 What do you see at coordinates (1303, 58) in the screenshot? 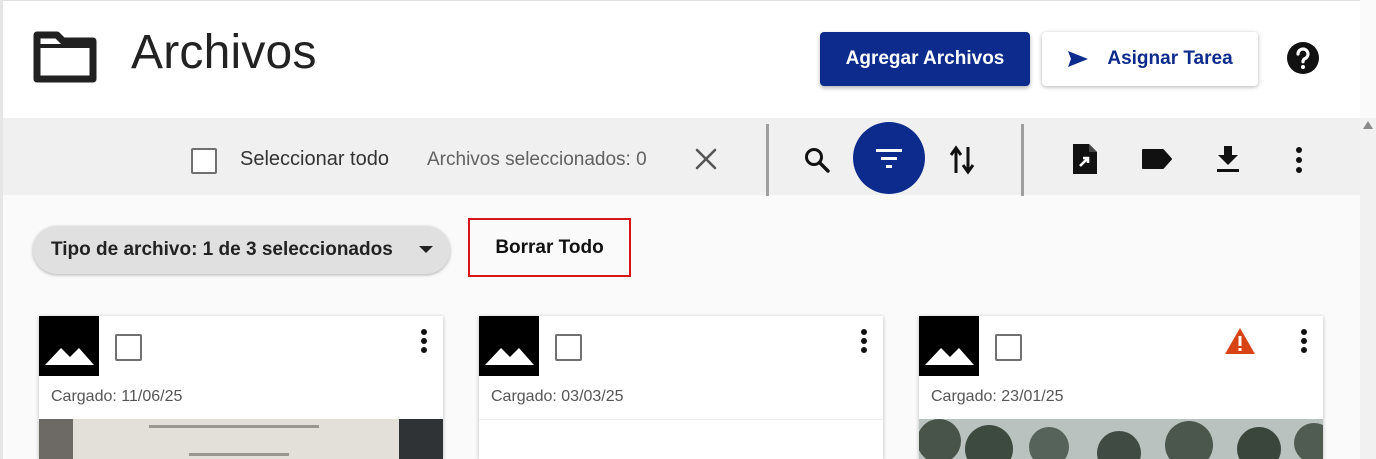
I see `help-icon` at bounding box center [1303, 58].